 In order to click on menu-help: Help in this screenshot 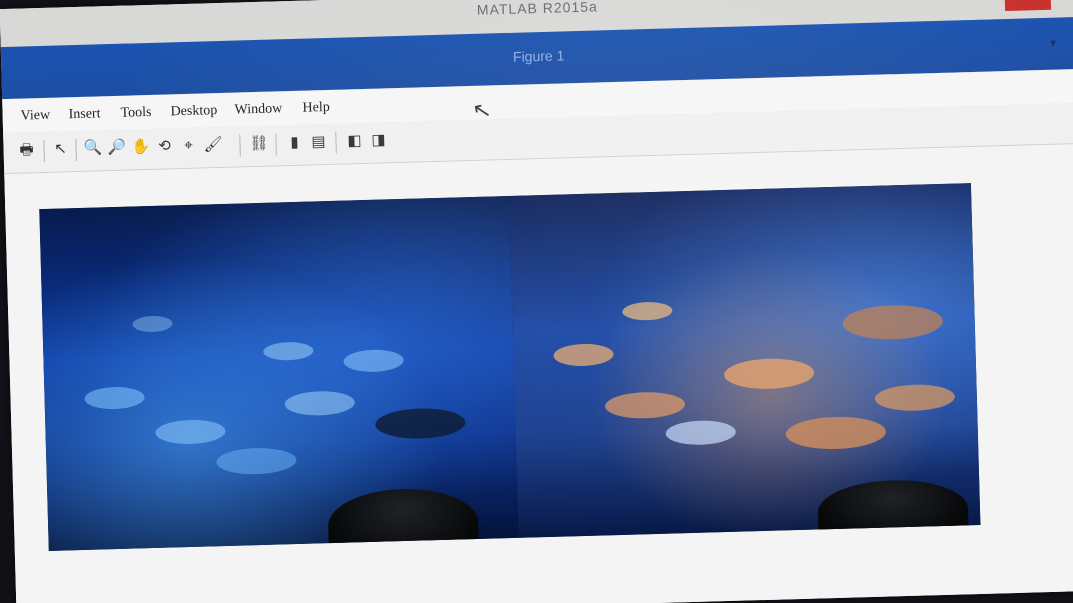, I will do `click(316, 108)`.